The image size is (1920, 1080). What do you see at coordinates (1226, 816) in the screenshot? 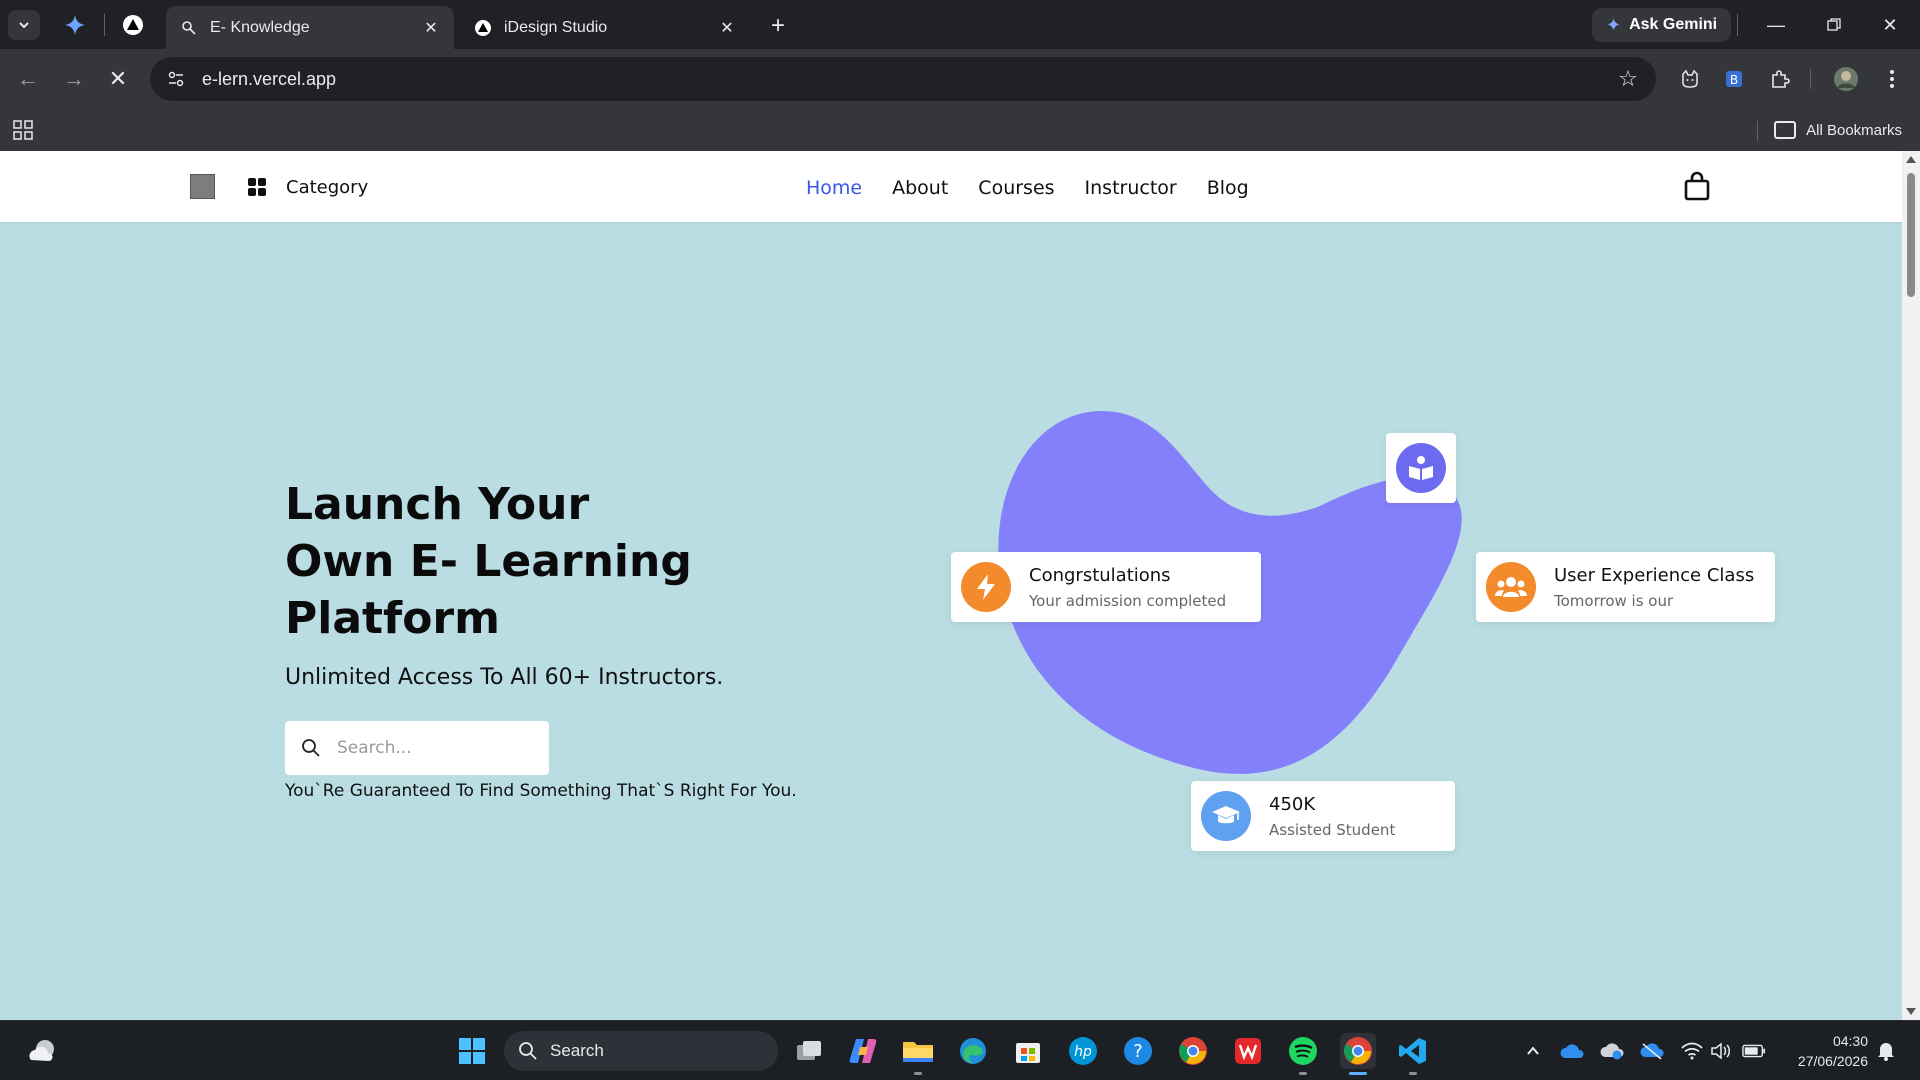
I see `graduation-cap-icon` at bounding box center [1226, 816].